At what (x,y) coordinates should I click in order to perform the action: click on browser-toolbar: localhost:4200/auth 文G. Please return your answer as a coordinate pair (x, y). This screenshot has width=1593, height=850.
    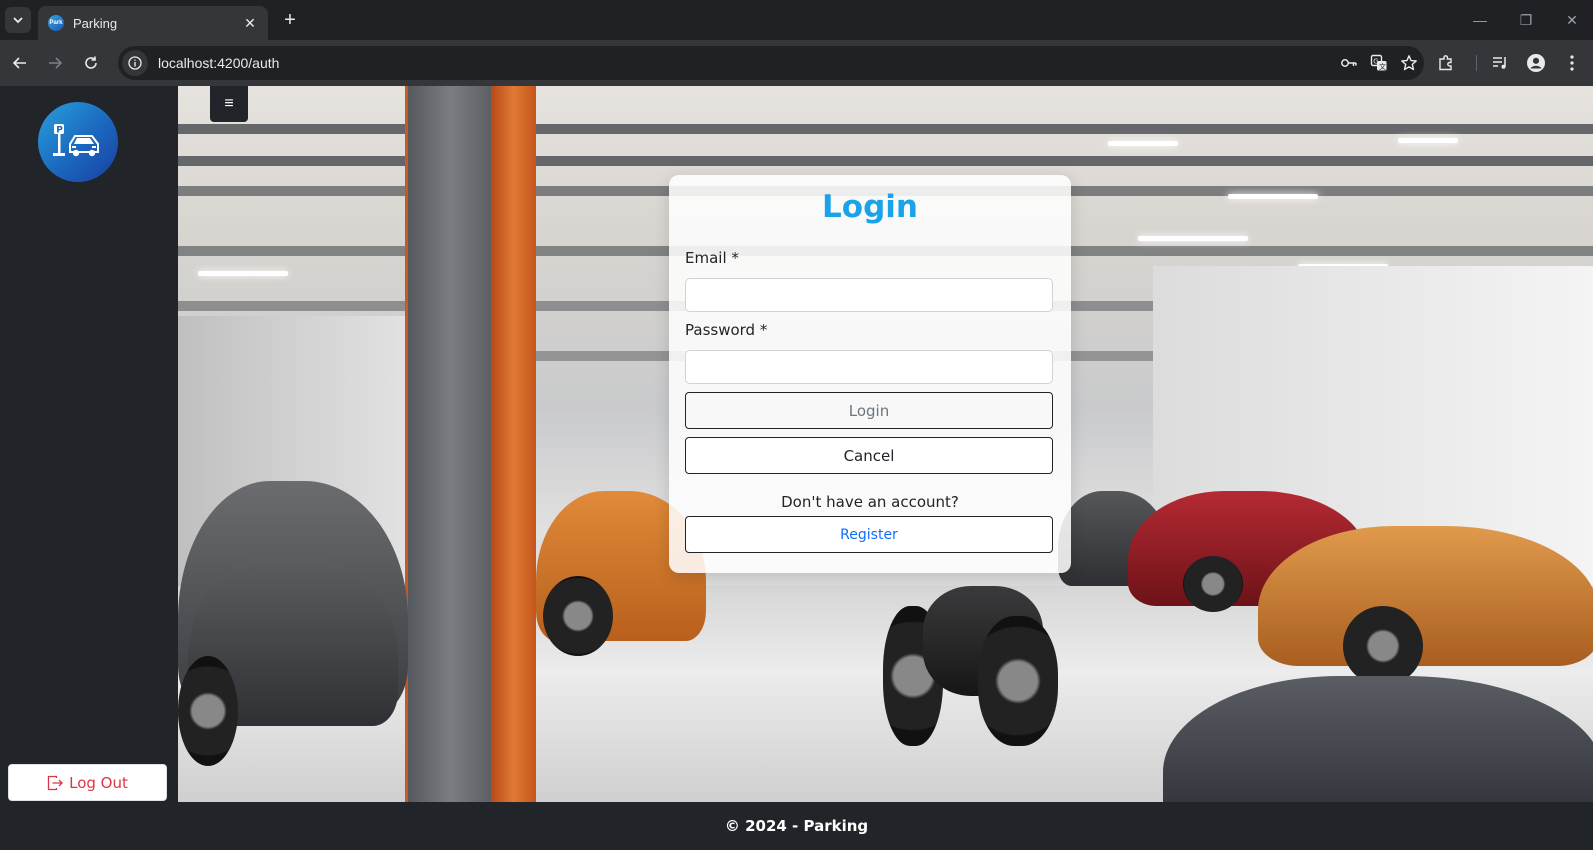
    Looking at the image, I should click on (796, 63).